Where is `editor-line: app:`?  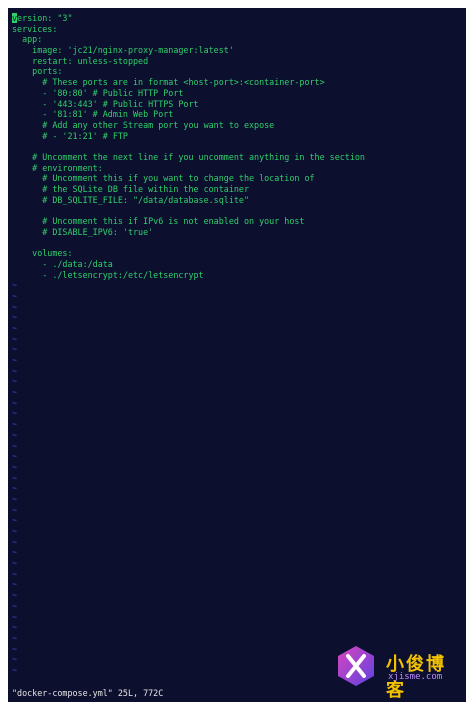 editor-line: app: is located at coordinates (237, 39).